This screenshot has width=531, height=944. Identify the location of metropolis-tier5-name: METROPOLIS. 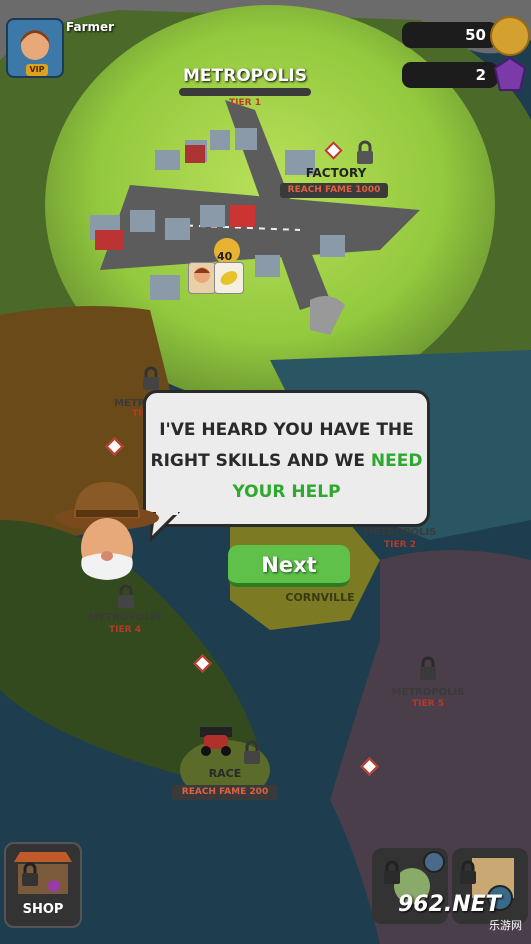
(428, 692).